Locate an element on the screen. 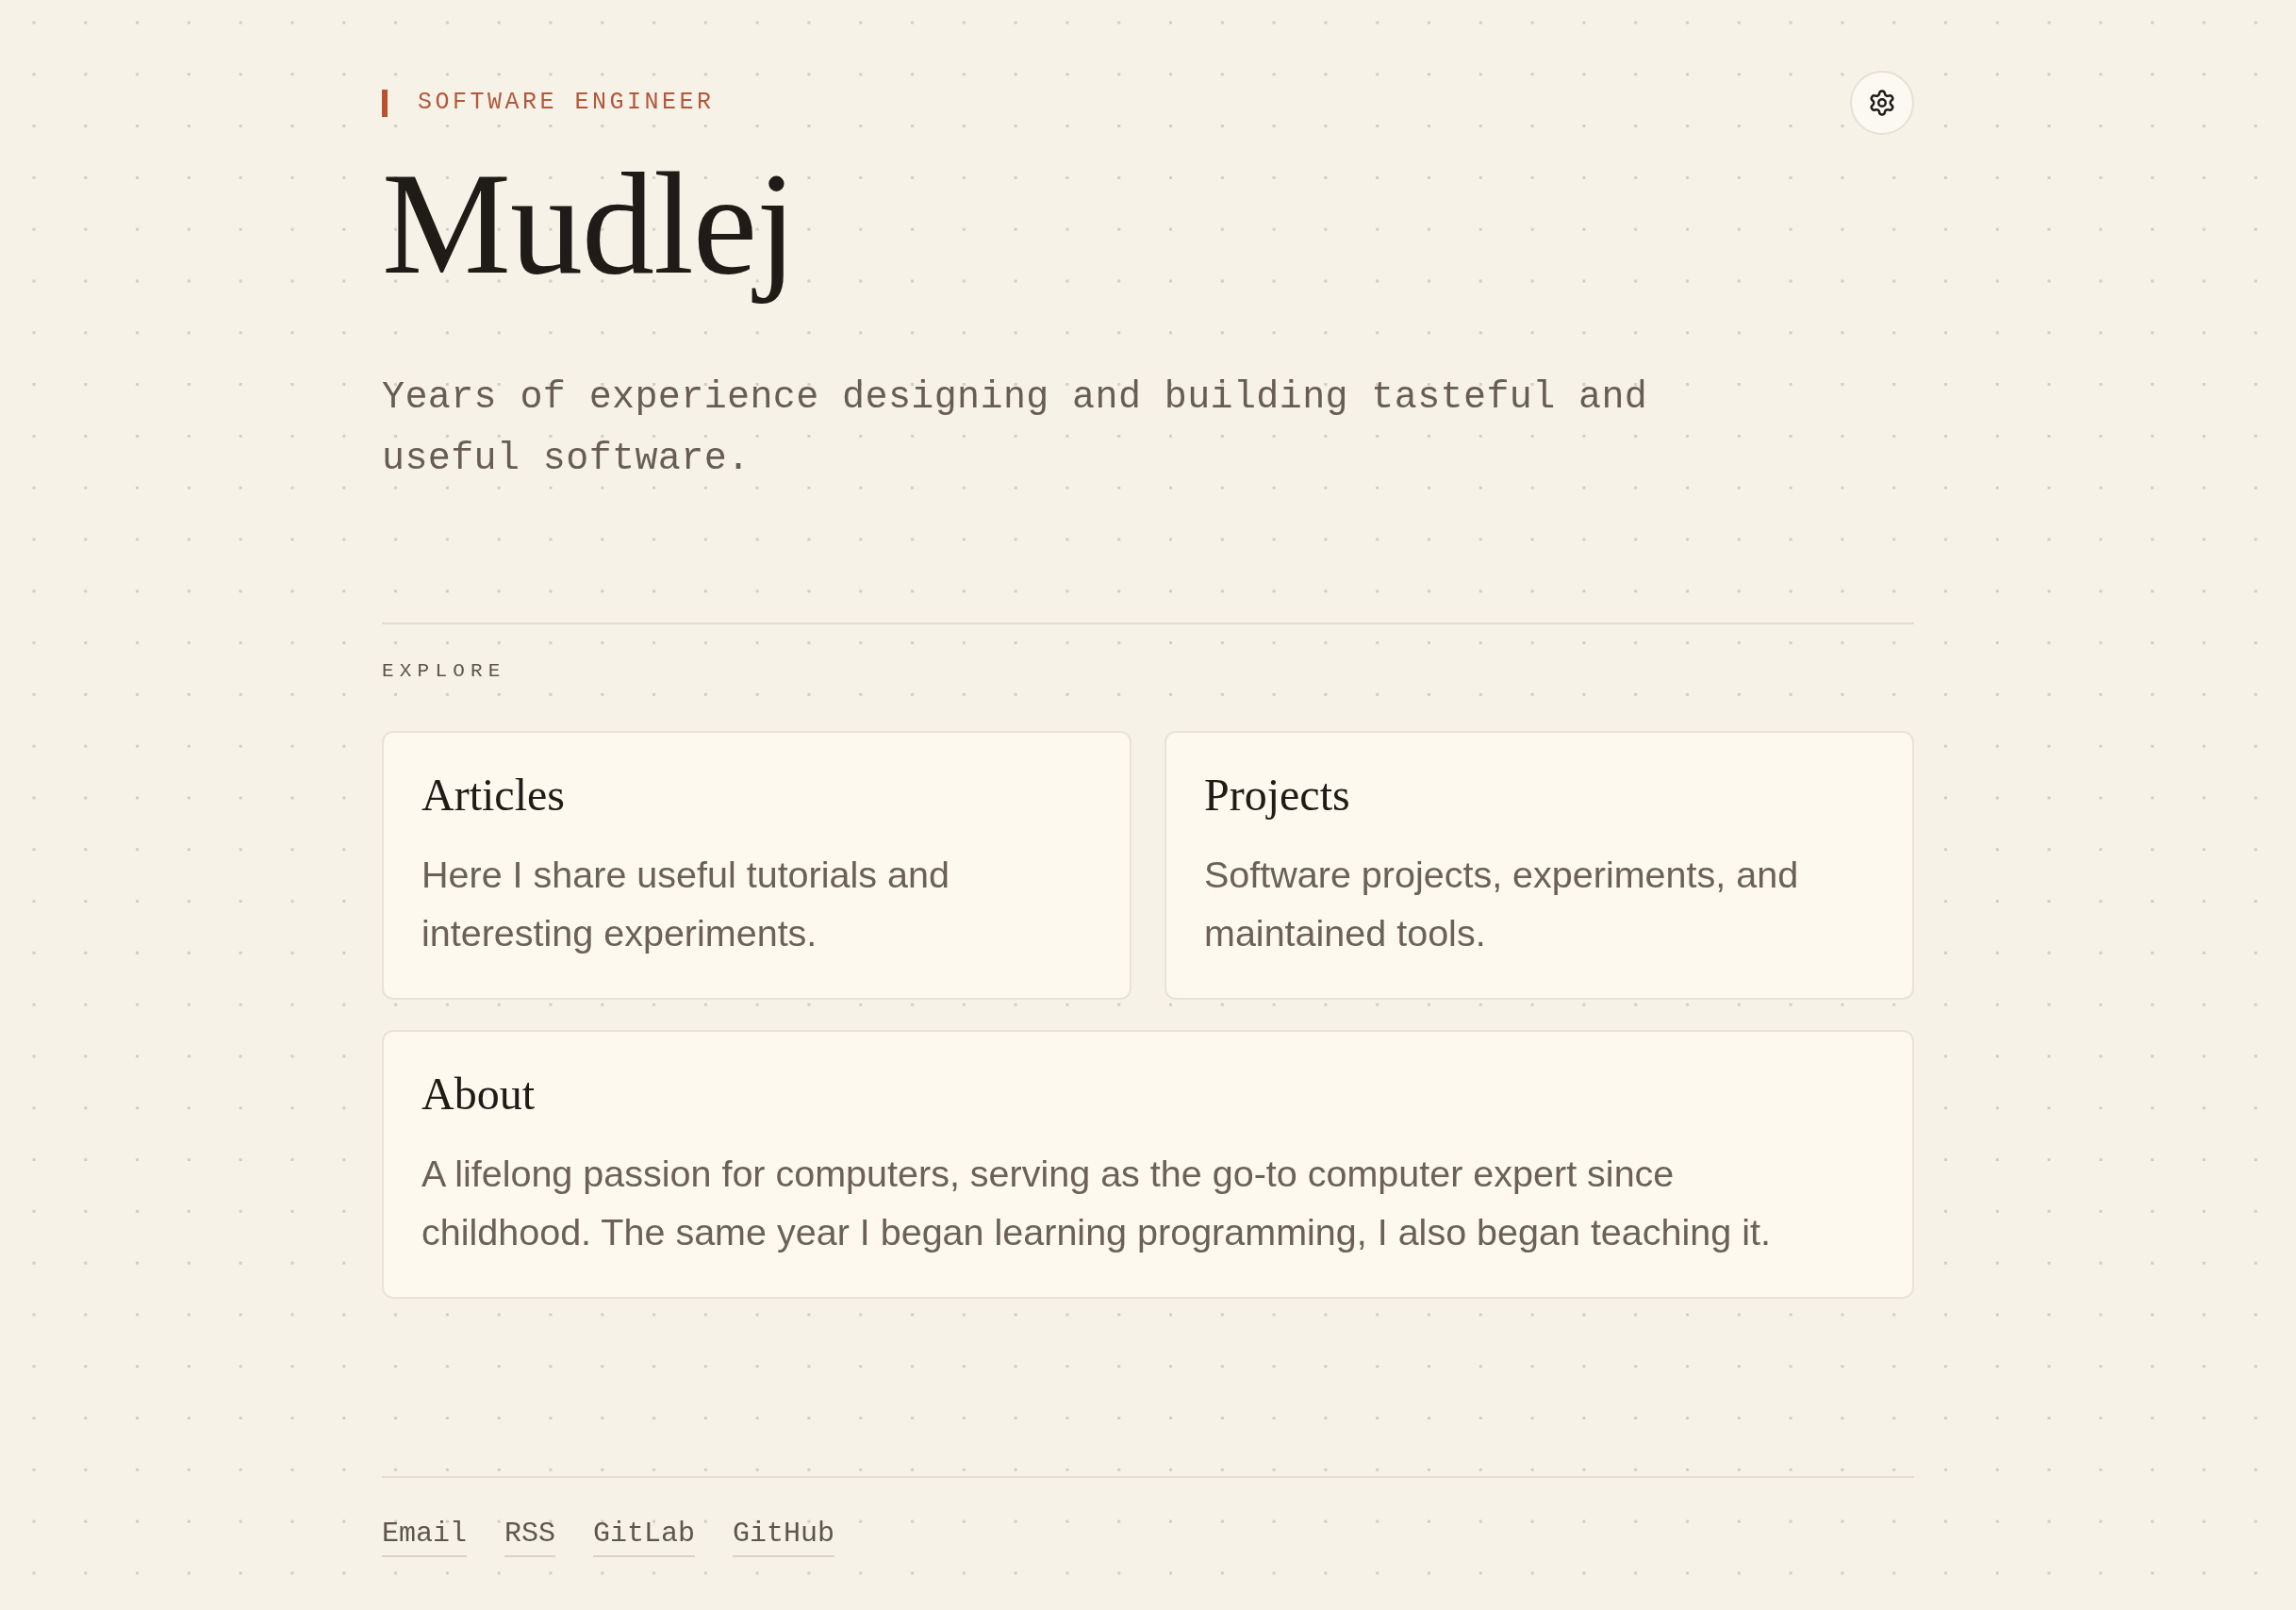  tagline: Years of experience designing and building tasteful and useful software. is located at coordinates (1015, 428).